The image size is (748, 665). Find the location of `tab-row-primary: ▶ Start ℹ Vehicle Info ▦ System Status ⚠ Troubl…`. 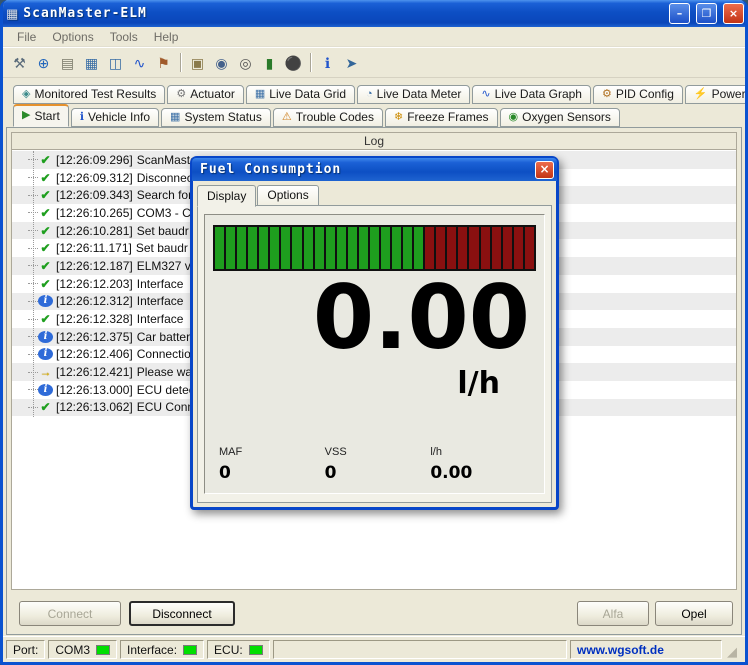

tab-row-primary: ▶ Start ℹ Vehicle Info ▦ System Status ⚠ Troubl… is located at coordinates (374, 115).